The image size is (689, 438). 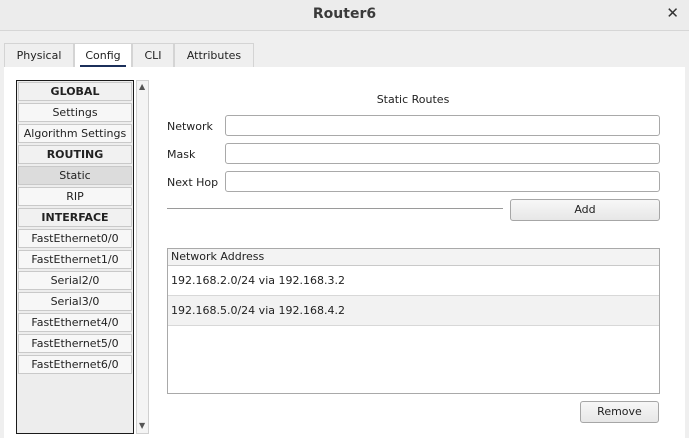 I want to click on sidebar-item-fastethernet0-0: FastEthernet0/0, so click(x=75, y=238).